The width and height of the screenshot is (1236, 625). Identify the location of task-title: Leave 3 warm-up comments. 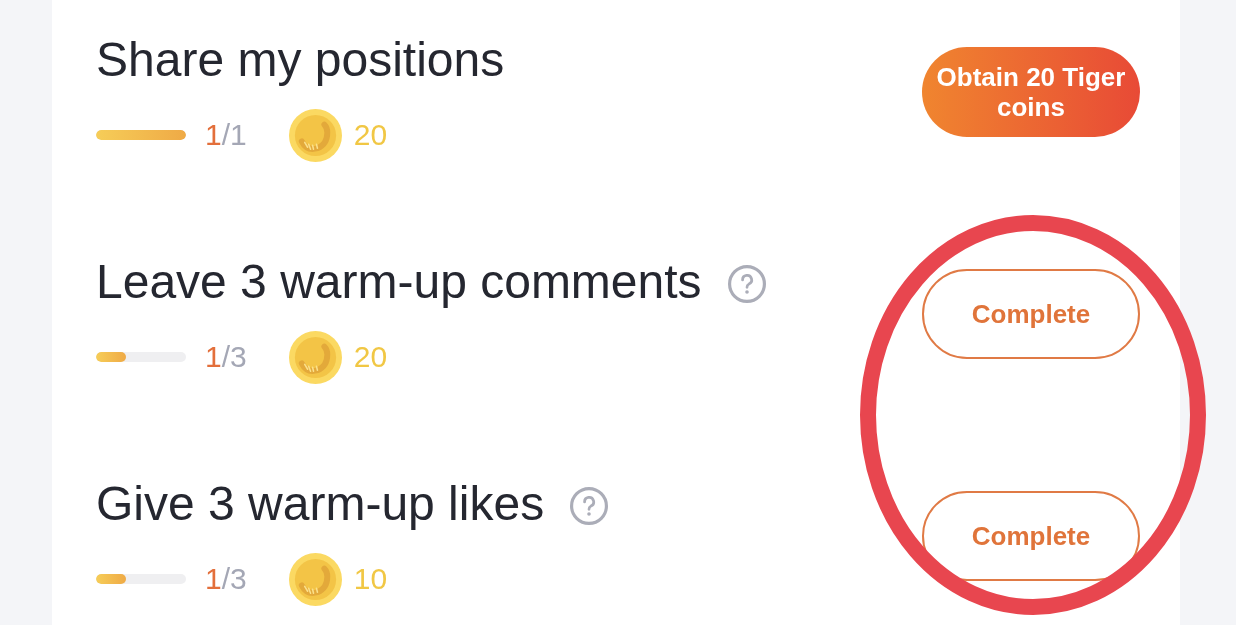
(399, 282).